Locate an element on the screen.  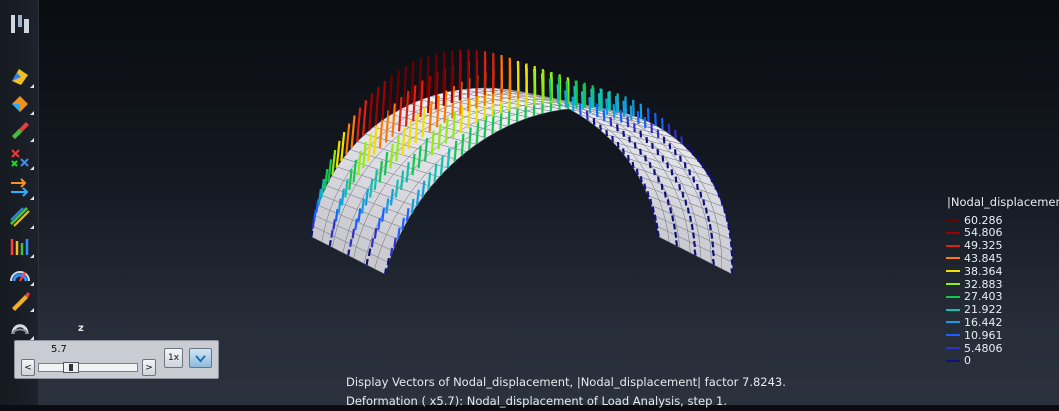
legend-entry: 38.364 is located at coordinates (974, 271).